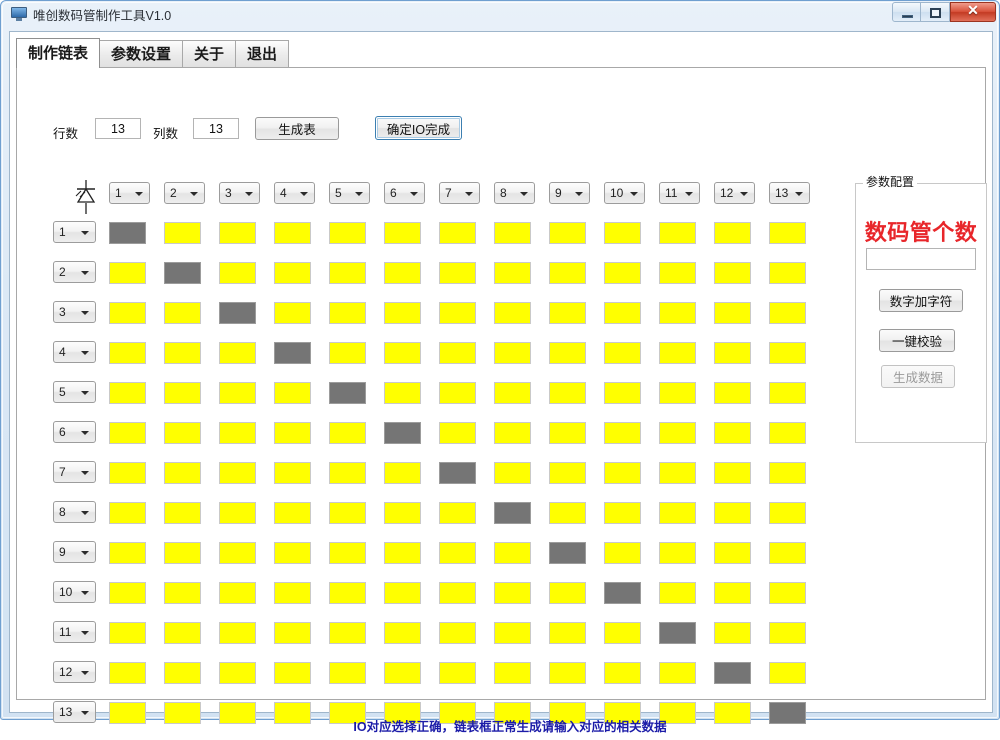  What do you see at coordinates (74, 472) in the screenshot?
I see `row-select-7: 7` at bounding box center [74, 472].